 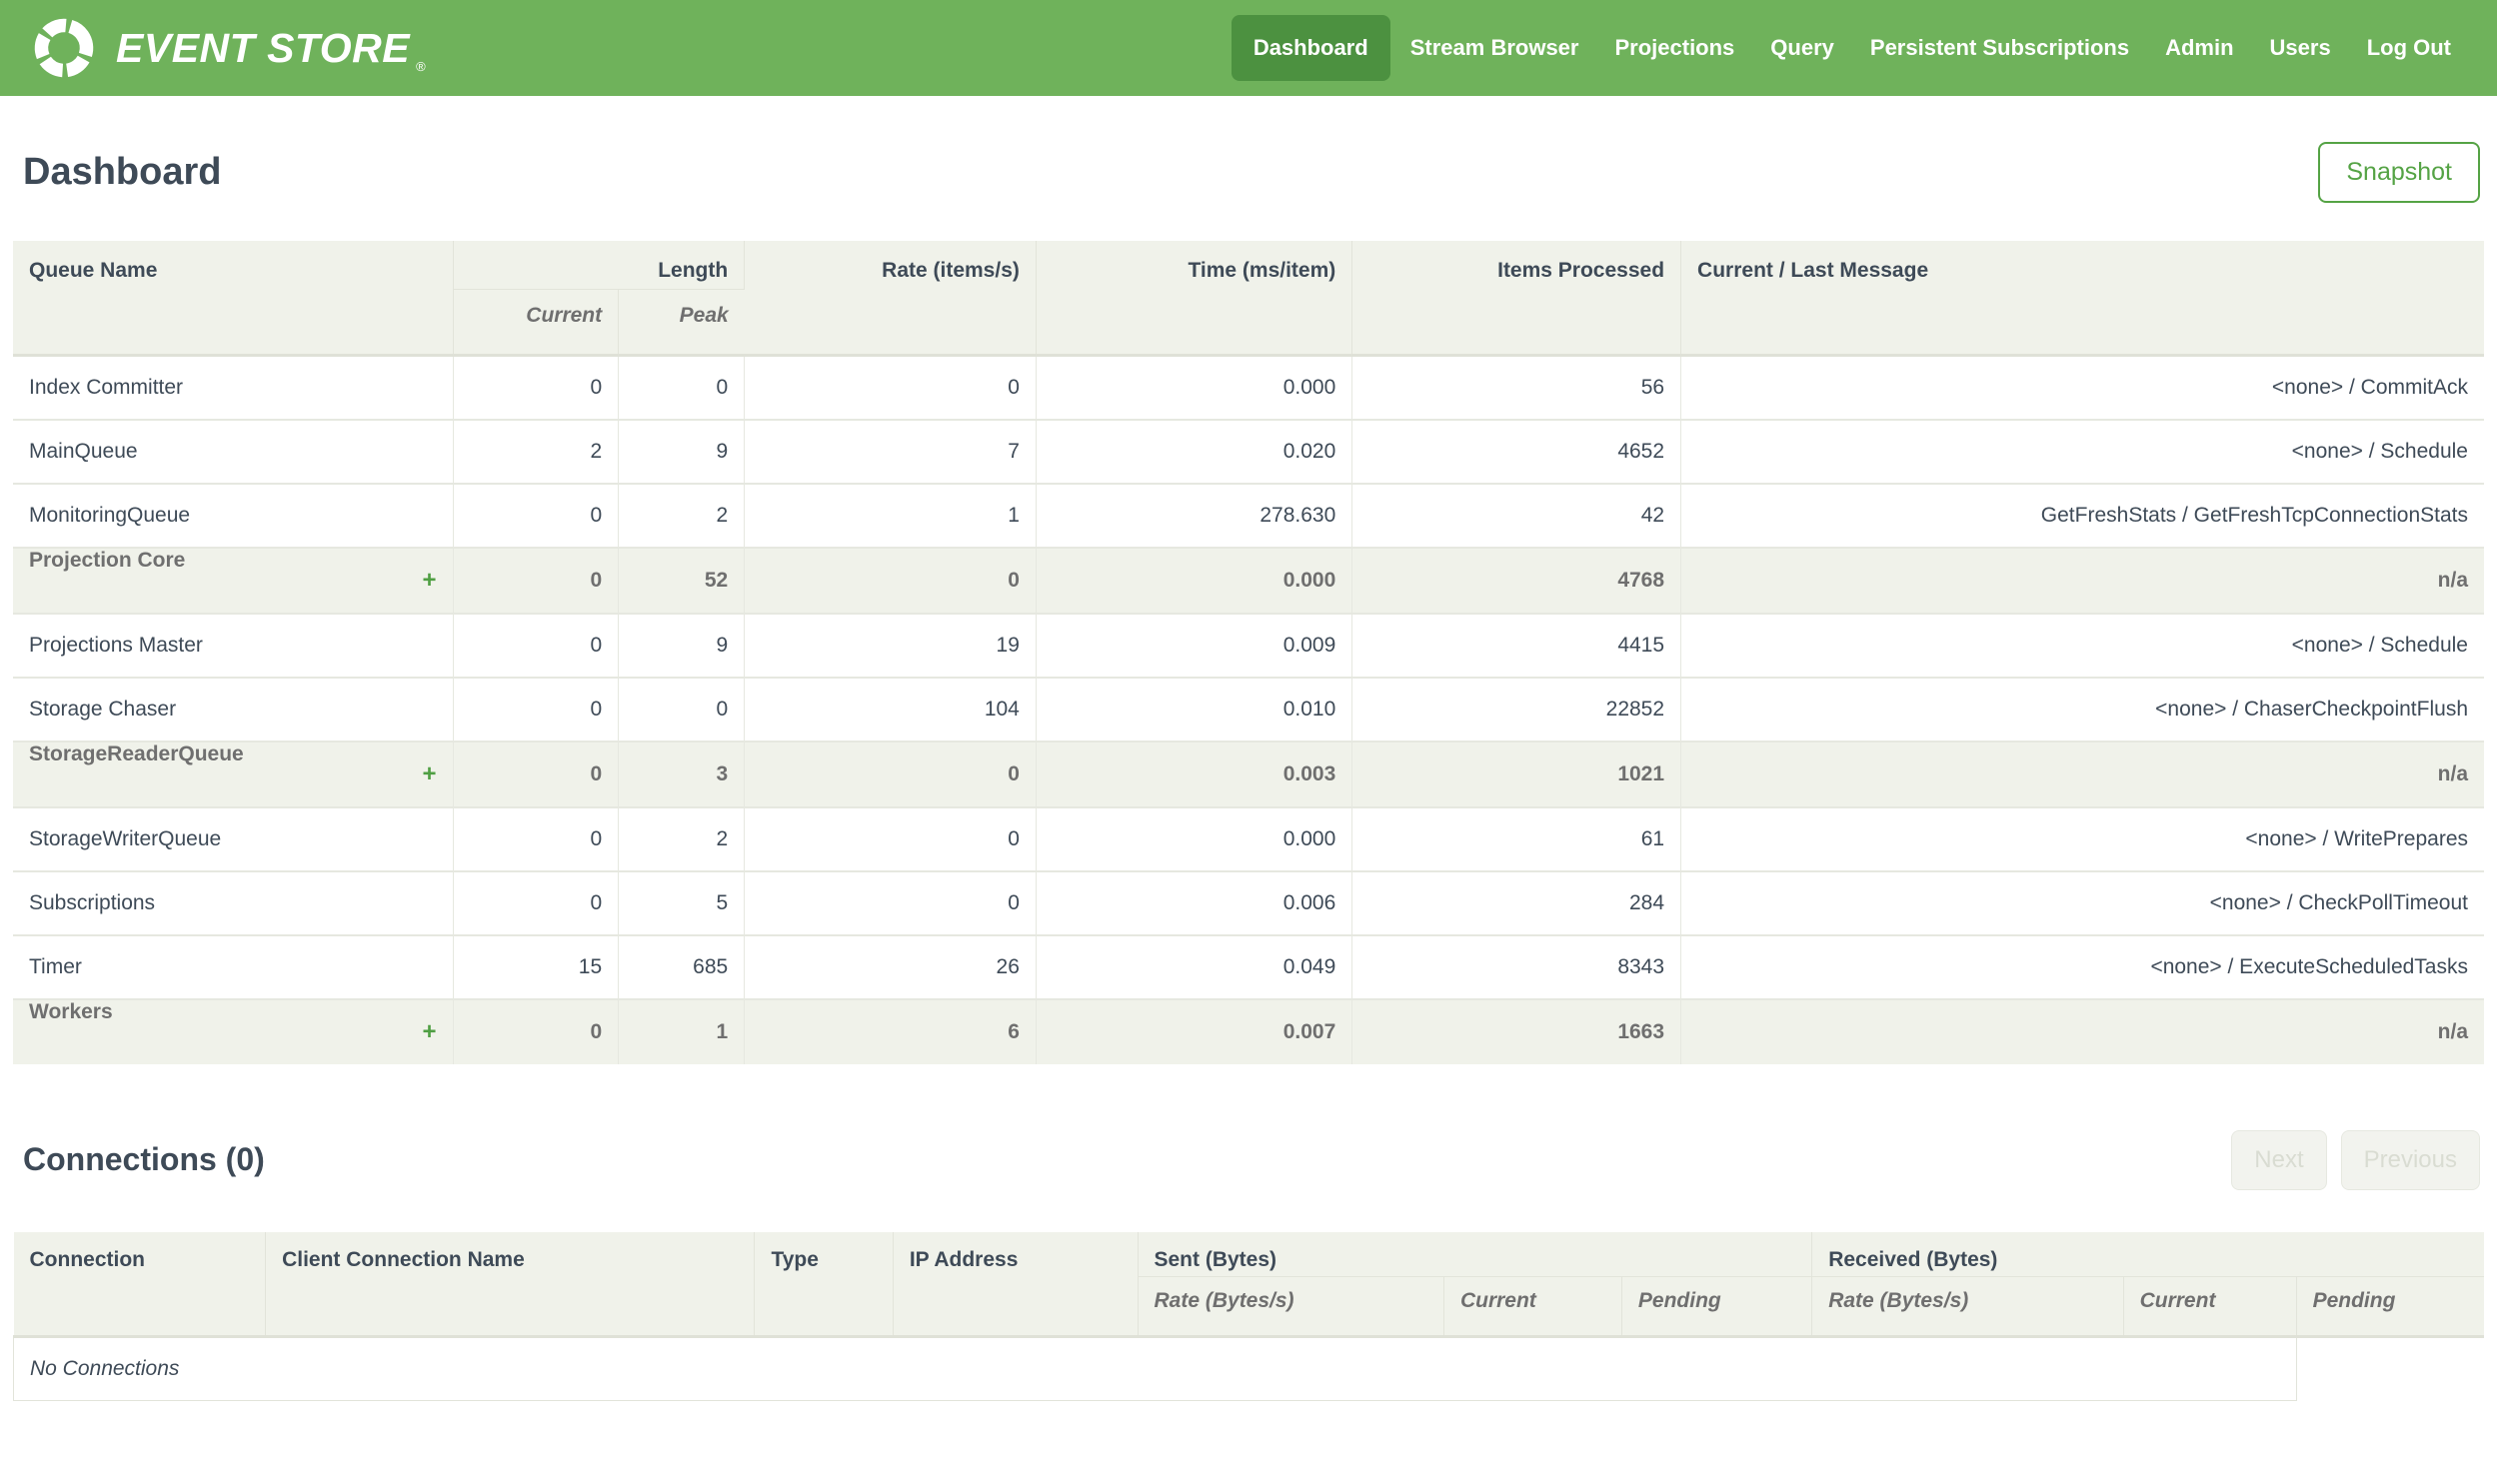 What do you see at coordinates (1532, 1305) in the screenshot?
I see `col-sent-current: Current` at bounding box center [1532, 1305].